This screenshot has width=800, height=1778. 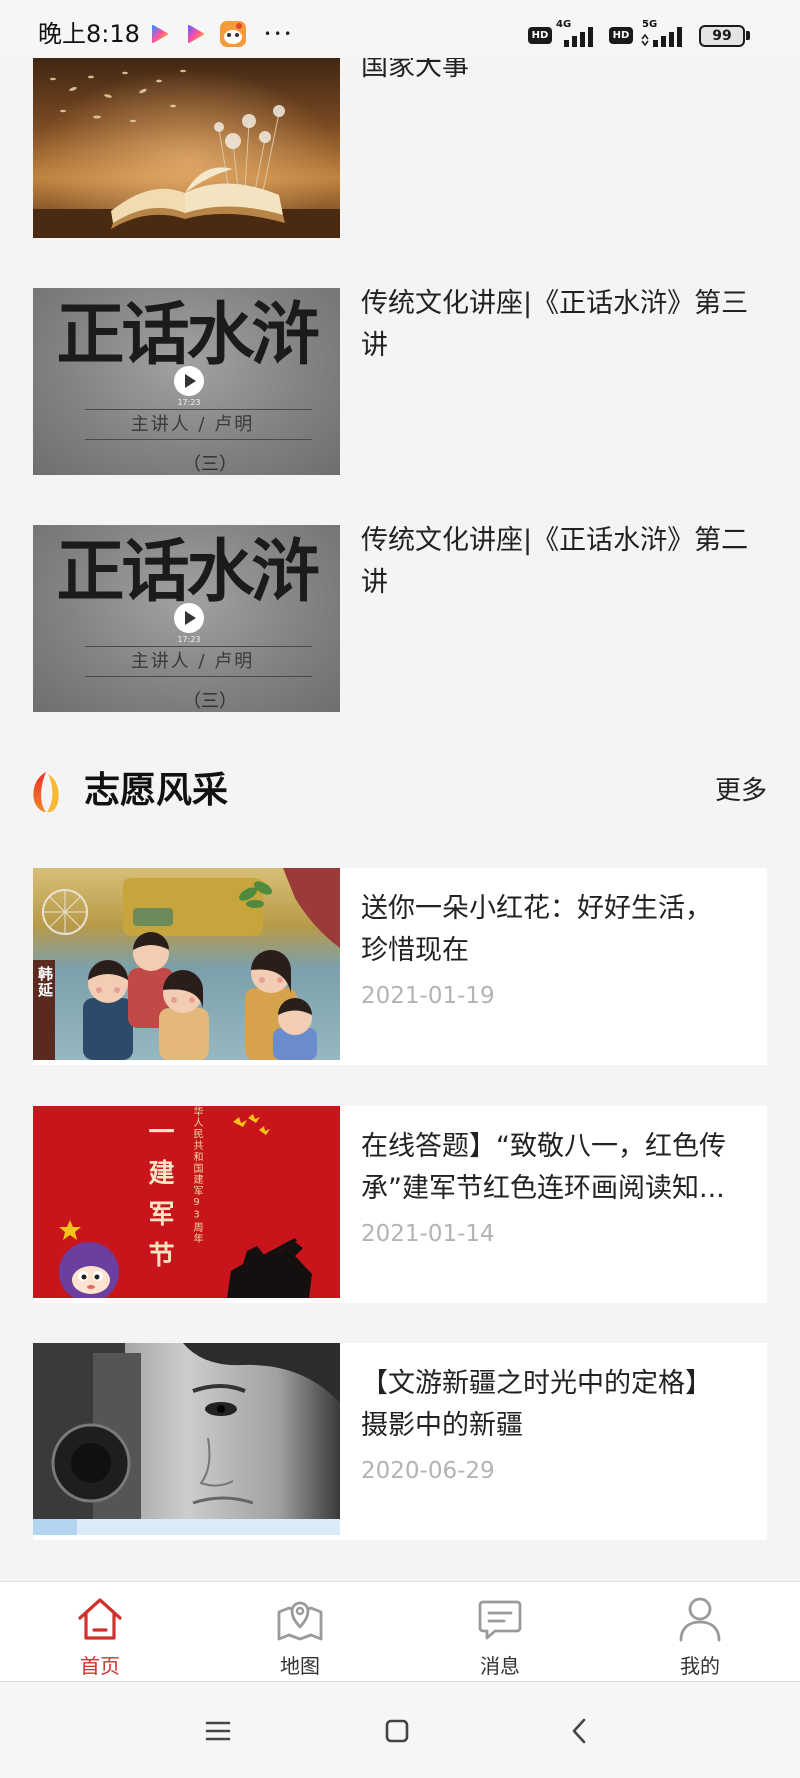 I want to click on status-time: 晚上8:18, so click(x=89, y=34).